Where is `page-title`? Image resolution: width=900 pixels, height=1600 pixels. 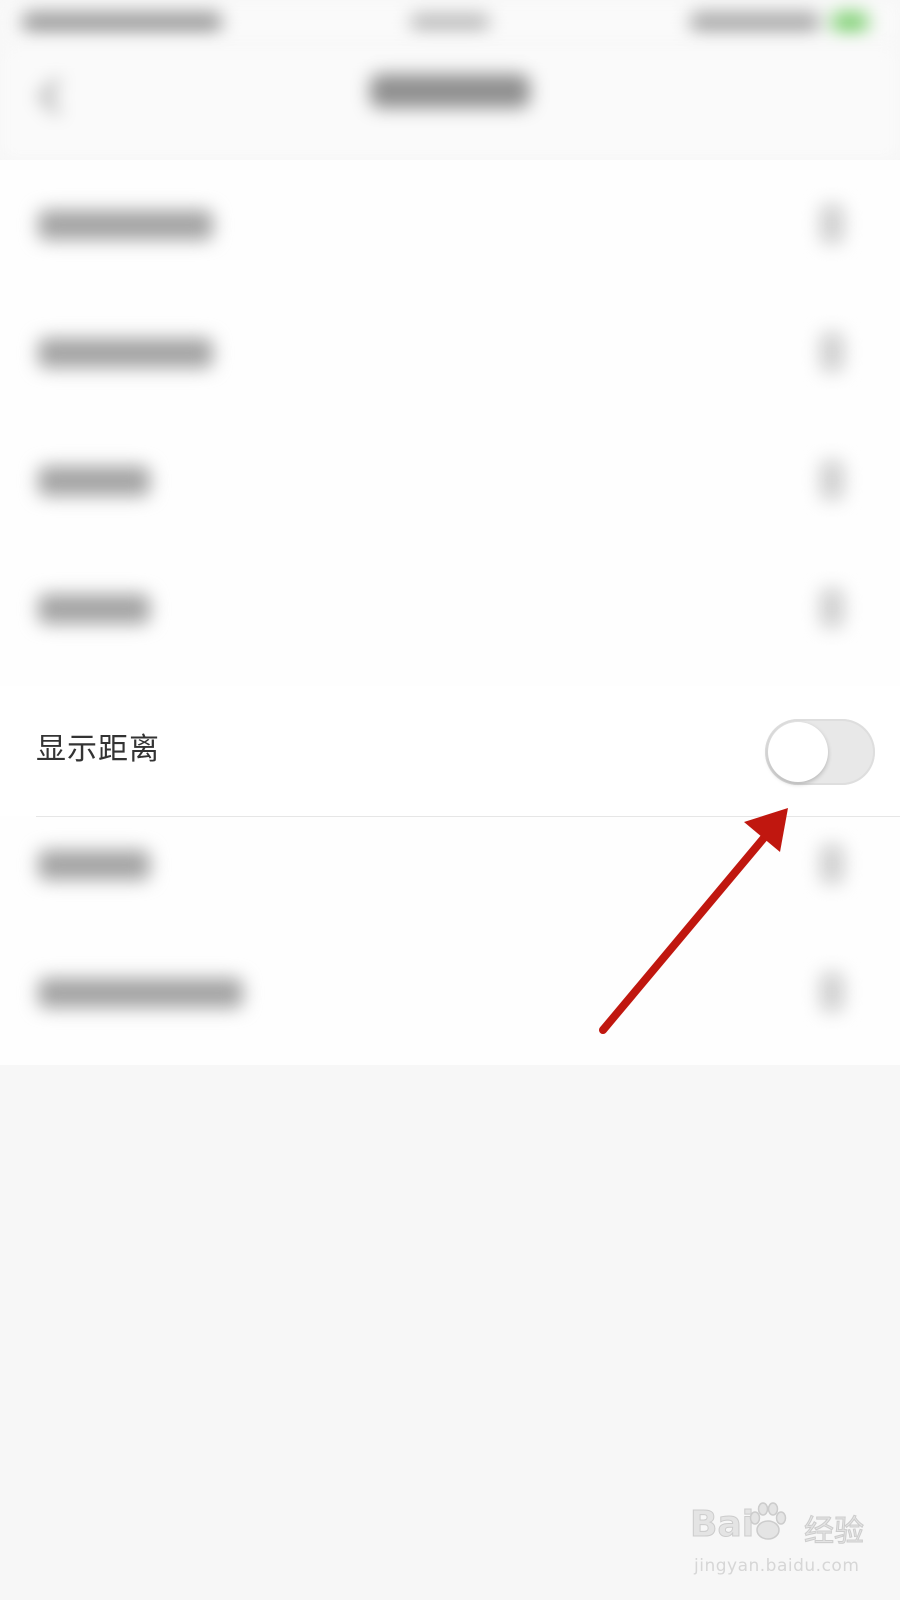
page-title is located at coordinates (450, 91).